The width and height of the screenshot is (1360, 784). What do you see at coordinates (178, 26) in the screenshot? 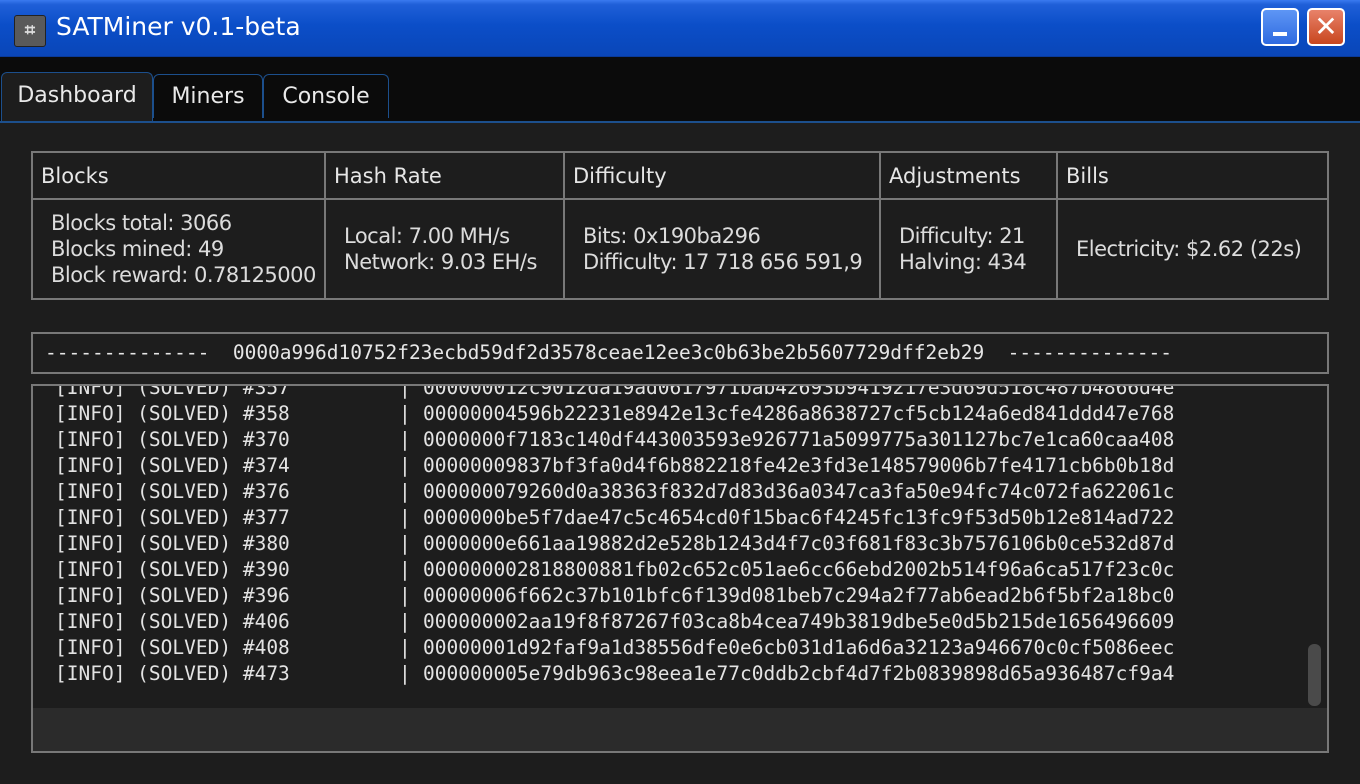
I see `window-title: SATMiner v0.1-beta` at bounding box center [178, 26].